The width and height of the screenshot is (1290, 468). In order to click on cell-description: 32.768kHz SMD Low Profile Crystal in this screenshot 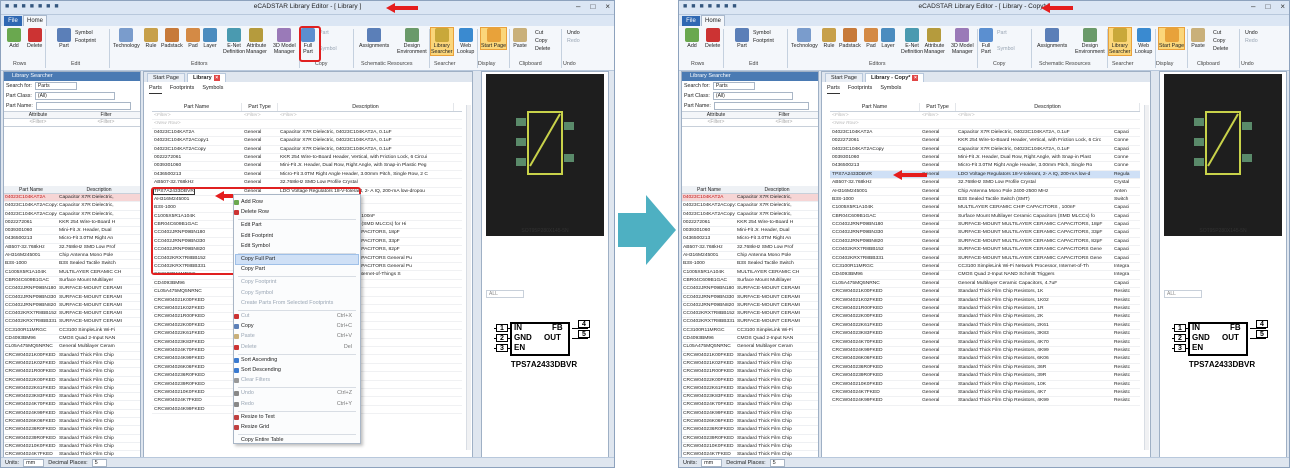, I will do `click(366, 182)`.